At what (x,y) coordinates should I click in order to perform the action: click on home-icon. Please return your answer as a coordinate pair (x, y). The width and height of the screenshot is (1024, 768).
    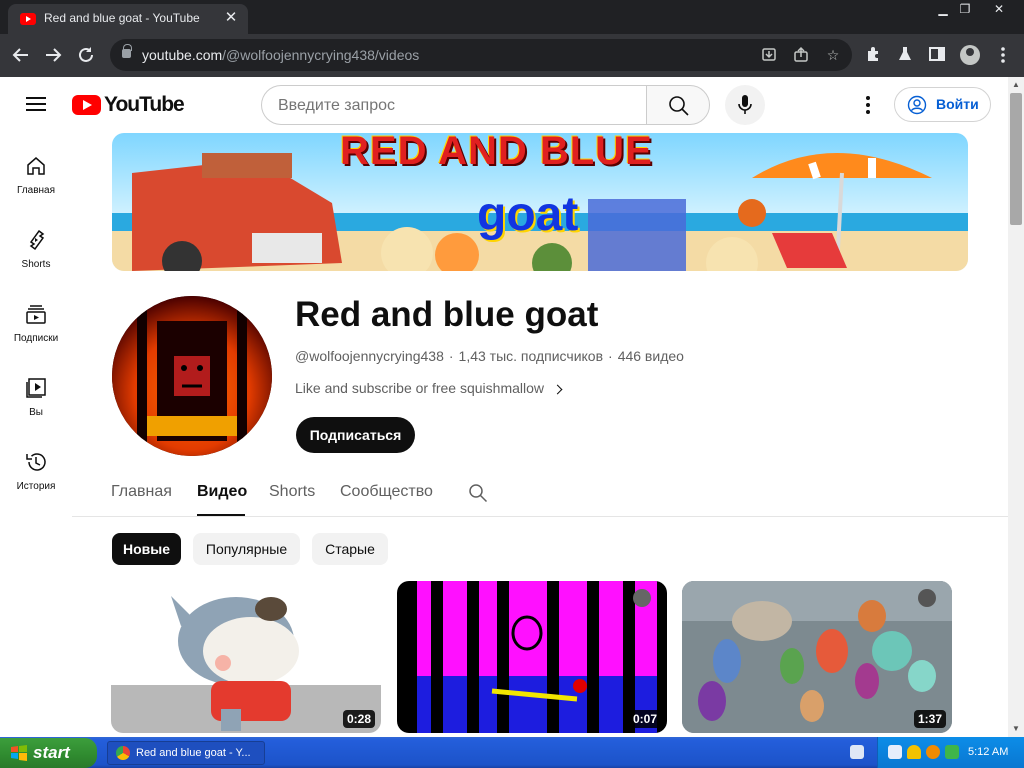
    Looking at the image, I should click on (36, 166).